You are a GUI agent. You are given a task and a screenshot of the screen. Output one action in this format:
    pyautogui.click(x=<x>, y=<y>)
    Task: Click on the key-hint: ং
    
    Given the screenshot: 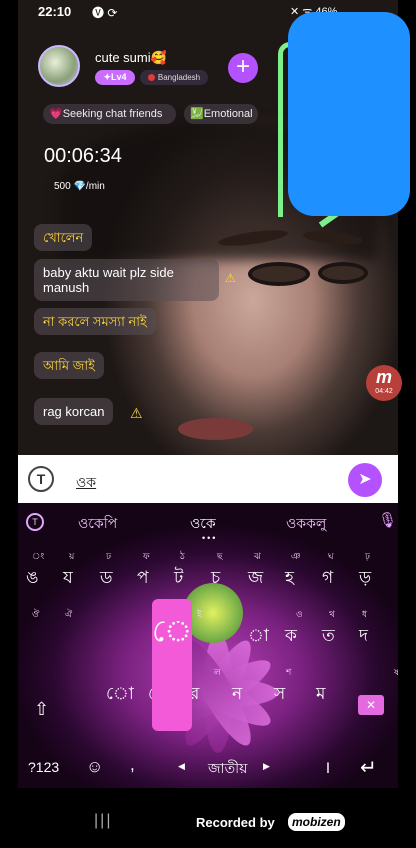 What is the action you would take?
    pyautogui.click(x=38, y=556)
    